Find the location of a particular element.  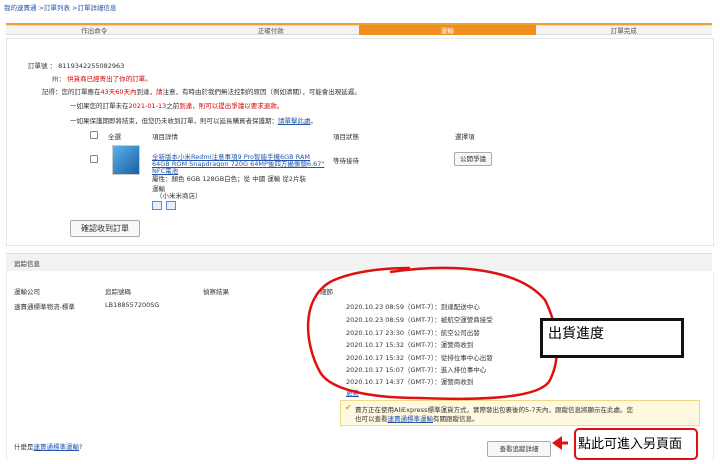

item-status: 等待接待 is located at coordinates (346, 161).